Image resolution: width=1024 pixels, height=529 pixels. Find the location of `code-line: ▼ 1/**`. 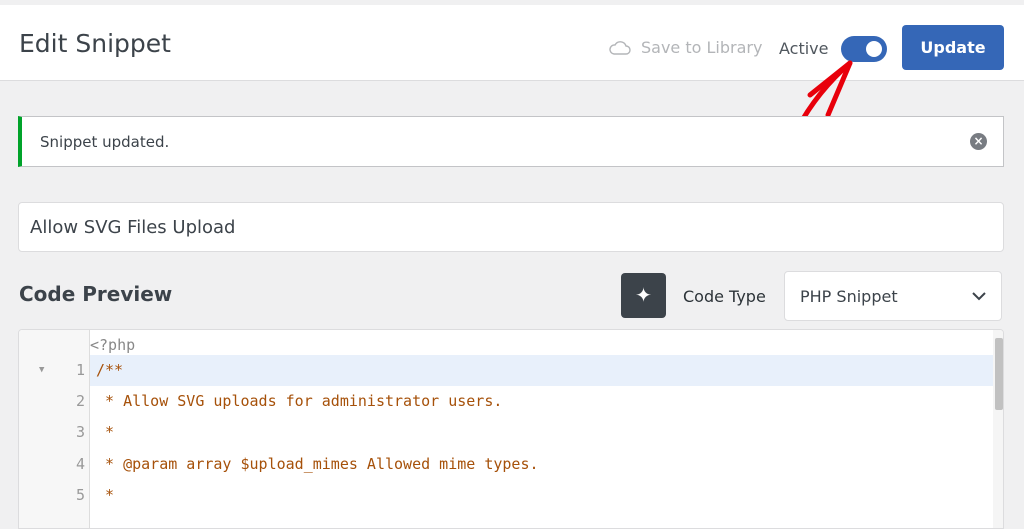

code-line: ▼ 1/** is located at coordinates (507, 370).